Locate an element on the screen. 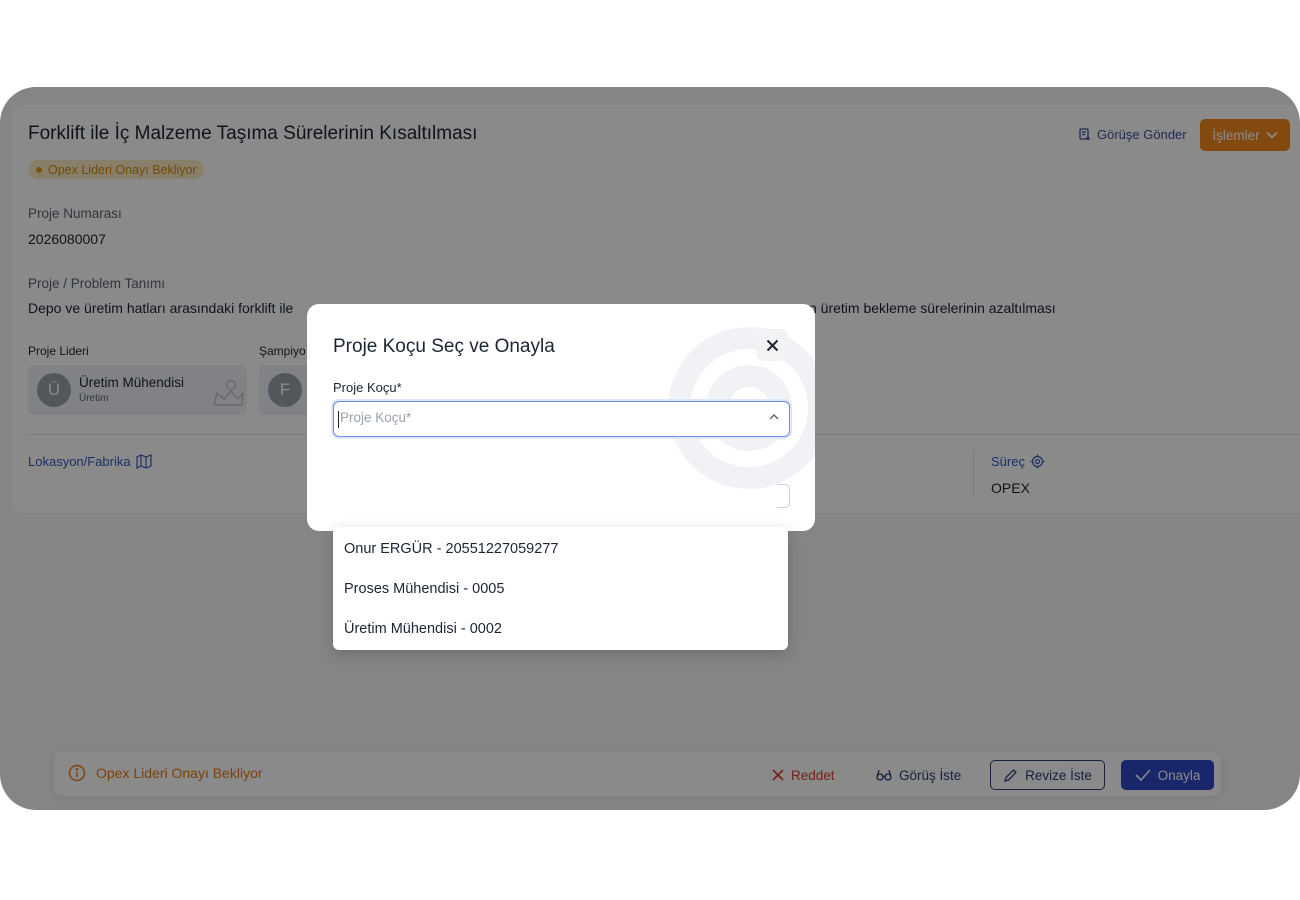 The height and width of the screenshot is (900, 1300). project-coach-select is located at coordinates (561, 419).